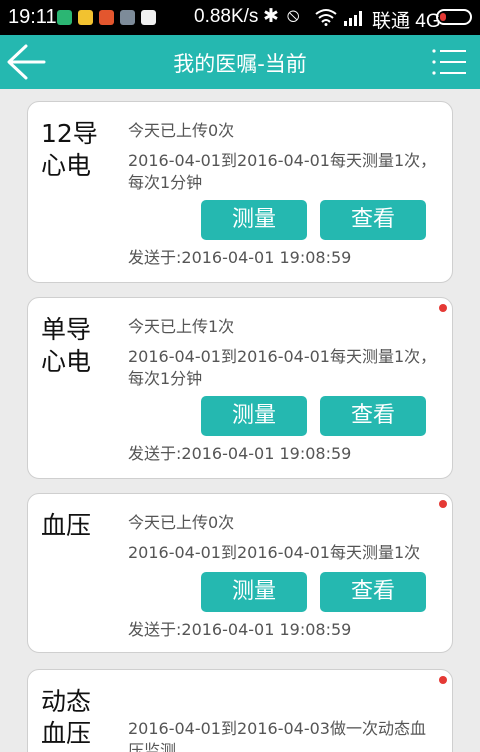  Describe the element at coordinates (326, 17) in the screenshot. I see `wifi-icon` at that location.